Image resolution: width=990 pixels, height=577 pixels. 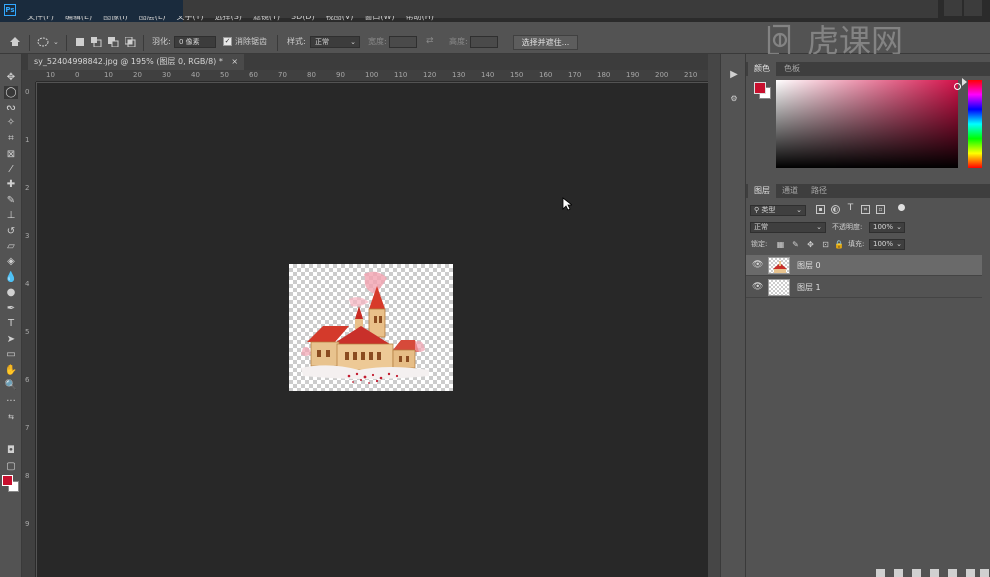 What do you see at coordinates (113, 42) in the screenshot?
I see `subtract-from-selection-icon` at bounding box center [113, 42].